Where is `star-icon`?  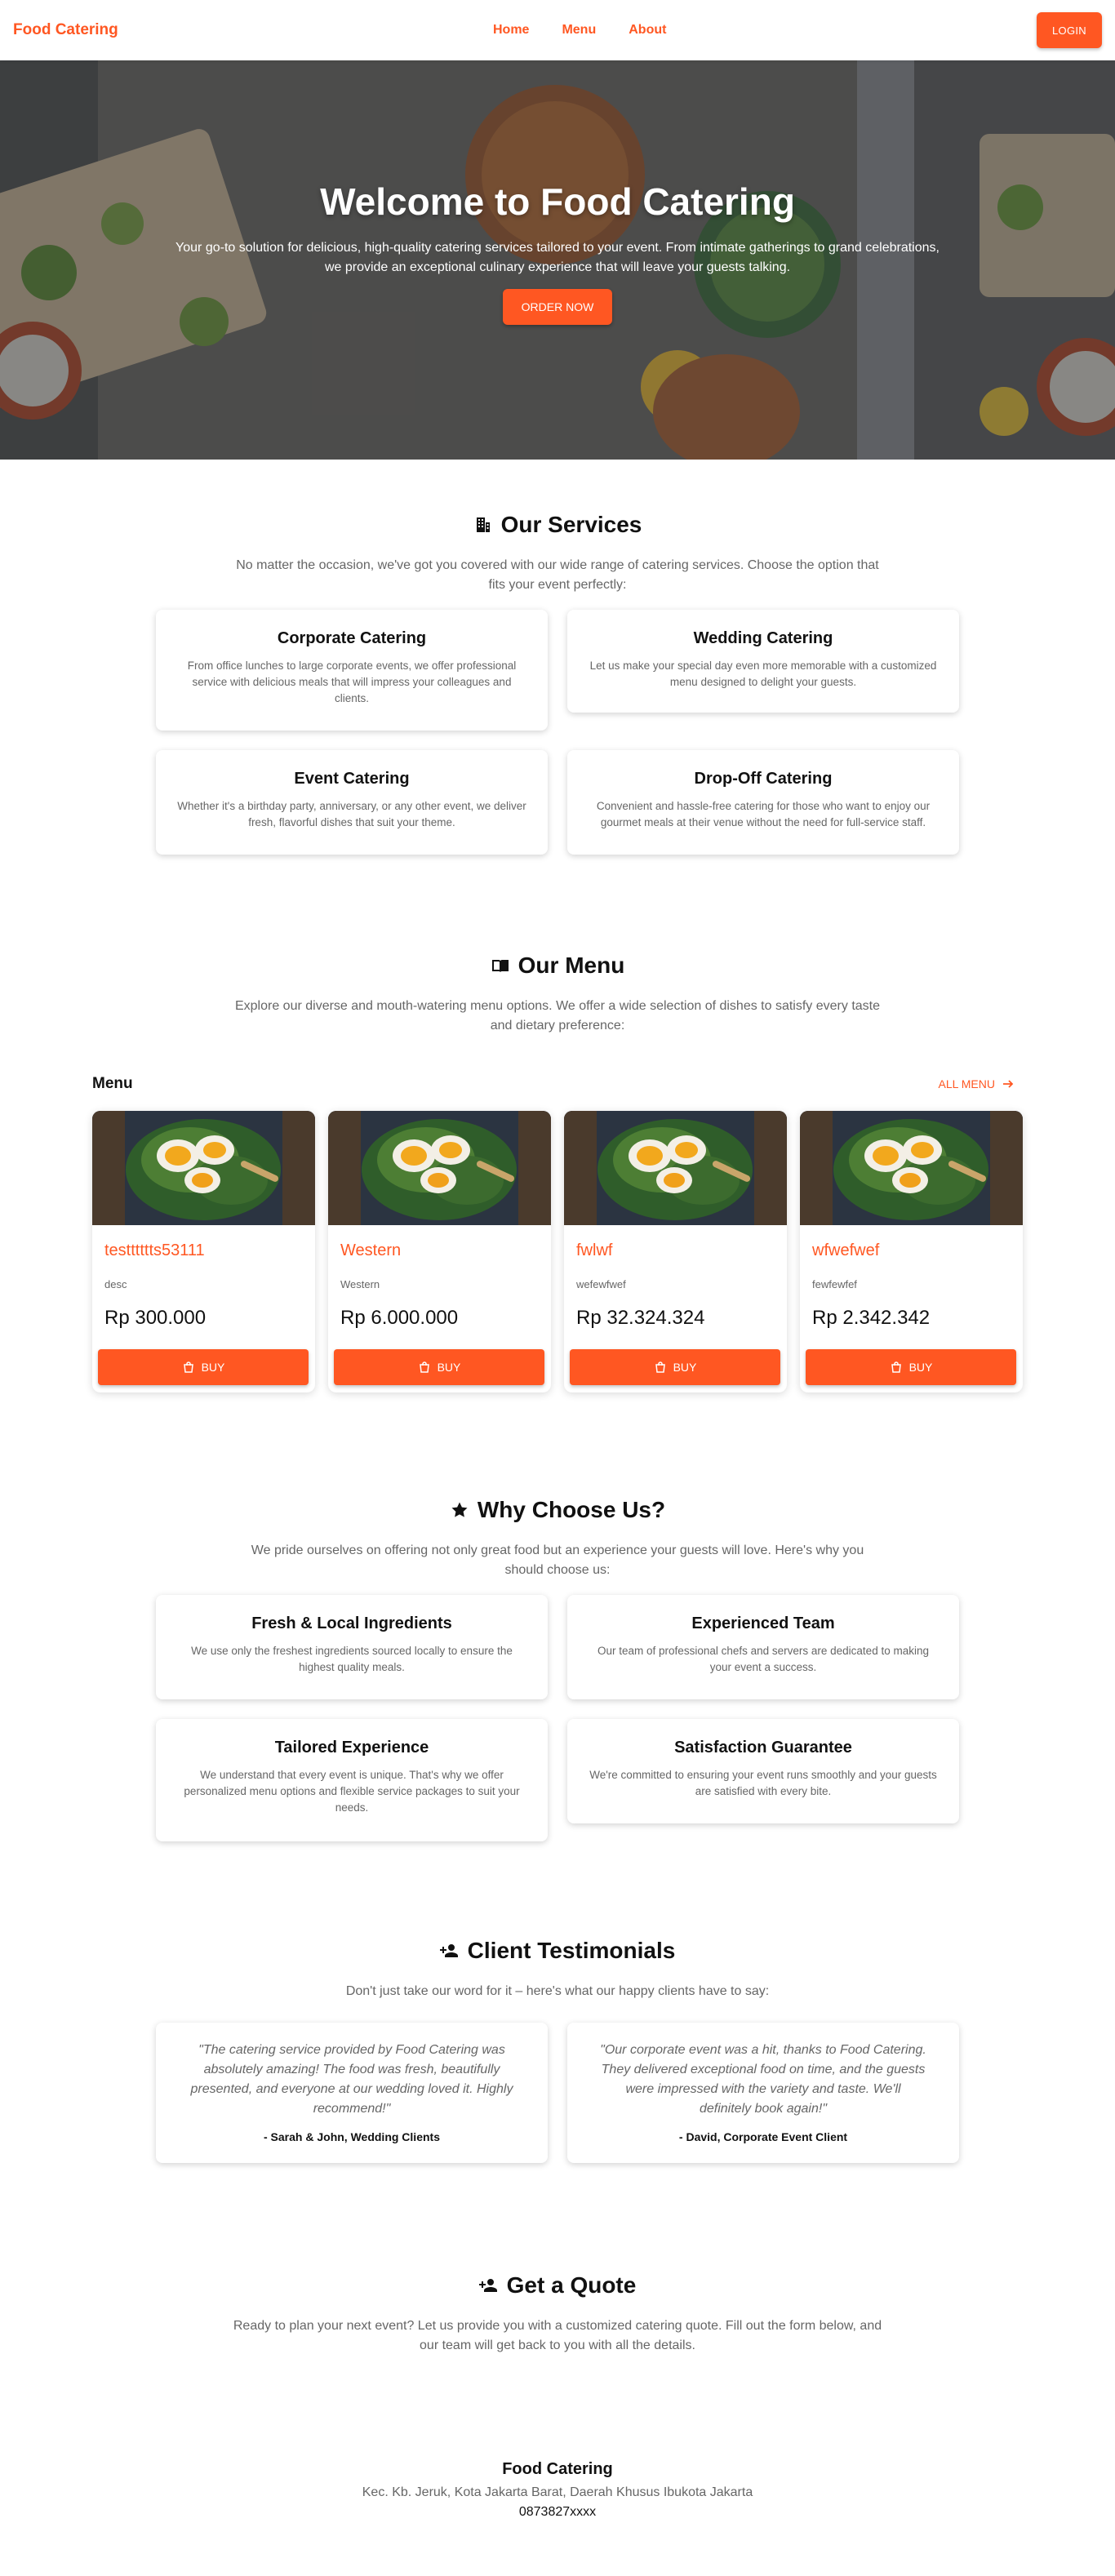 star-icon is located at coordinates (460, 1509).